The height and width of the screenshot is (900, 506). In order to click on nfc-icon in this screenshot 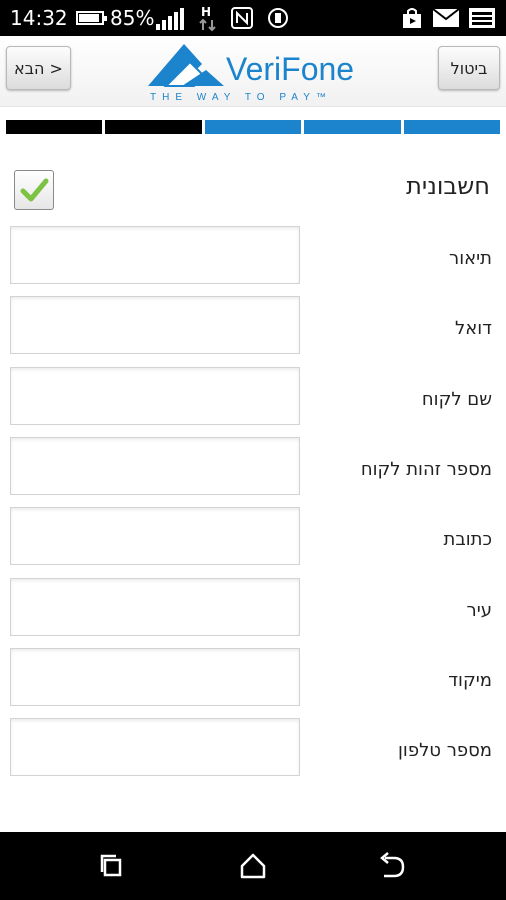, I will do `click(242, 18)`.